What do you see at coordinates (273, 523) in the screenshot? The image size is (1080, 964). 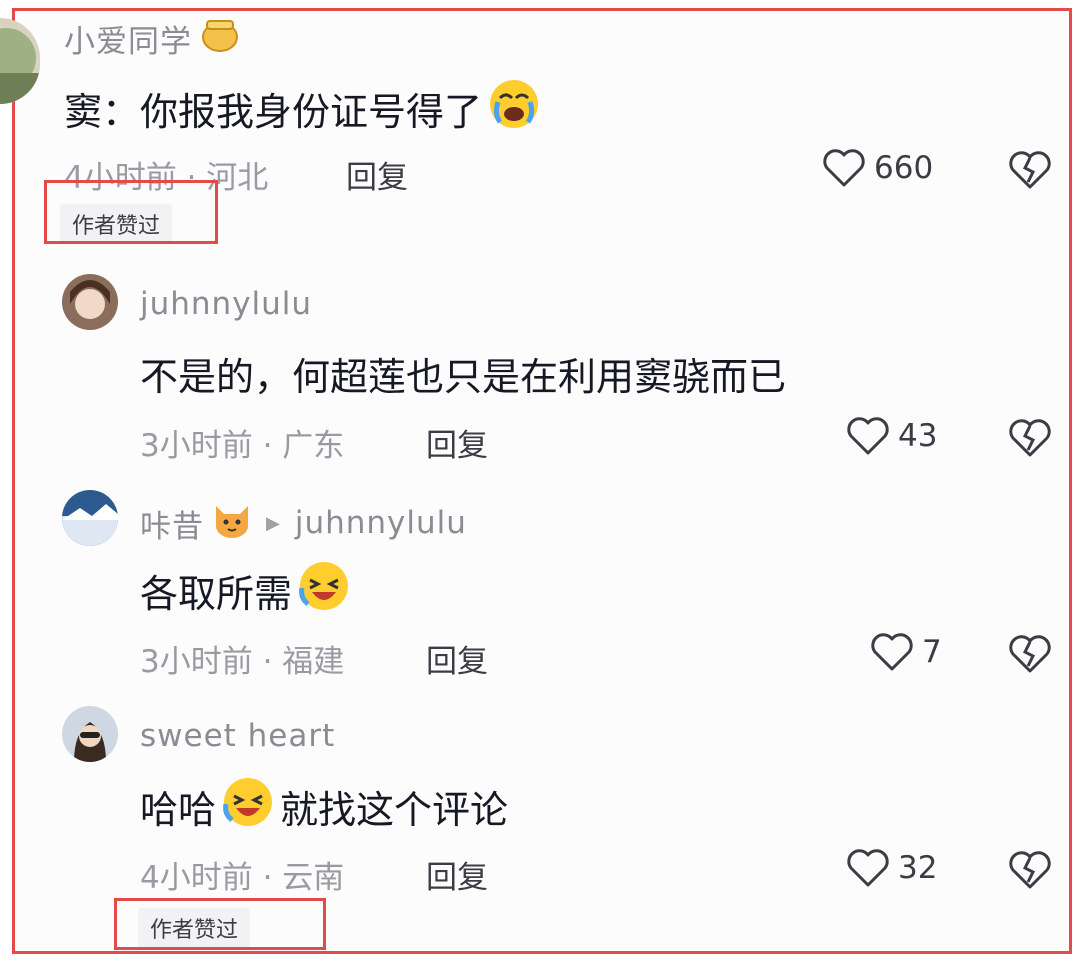 I see `reply-arrow-icon: ▶` at bounding box center [273, 523].